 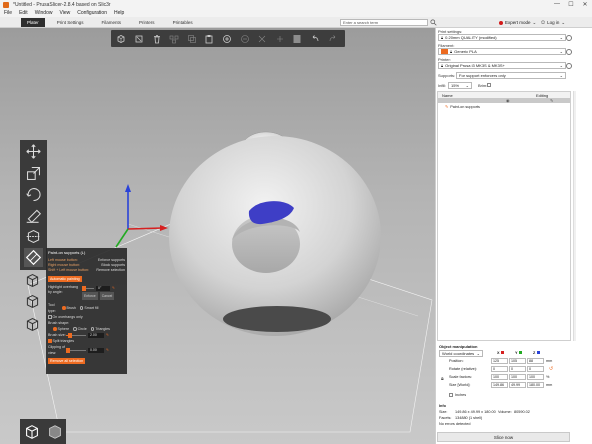 I want to click on rotate-z-input: 0, so click(x=535, y=369).